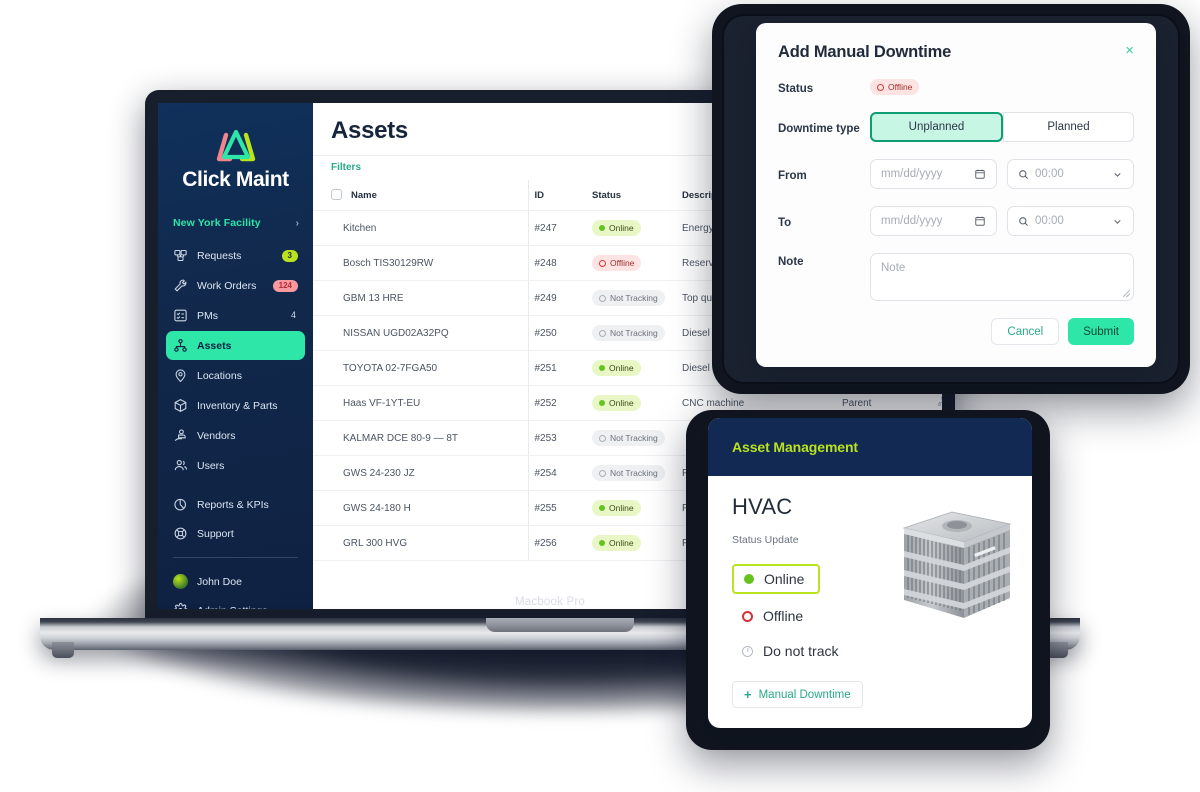 The image size is (1200, 792). What do you see at coordinates (785, 222) in the screenshot?
I see `to-label: To` at bounding box center [785, 222].